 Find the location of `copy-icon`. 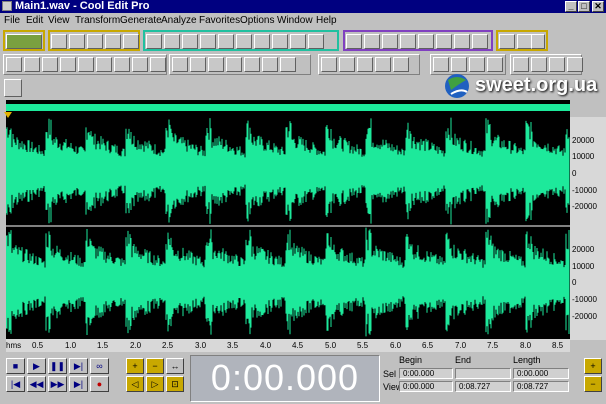

copy-icon is located at coordinates (208, 41).